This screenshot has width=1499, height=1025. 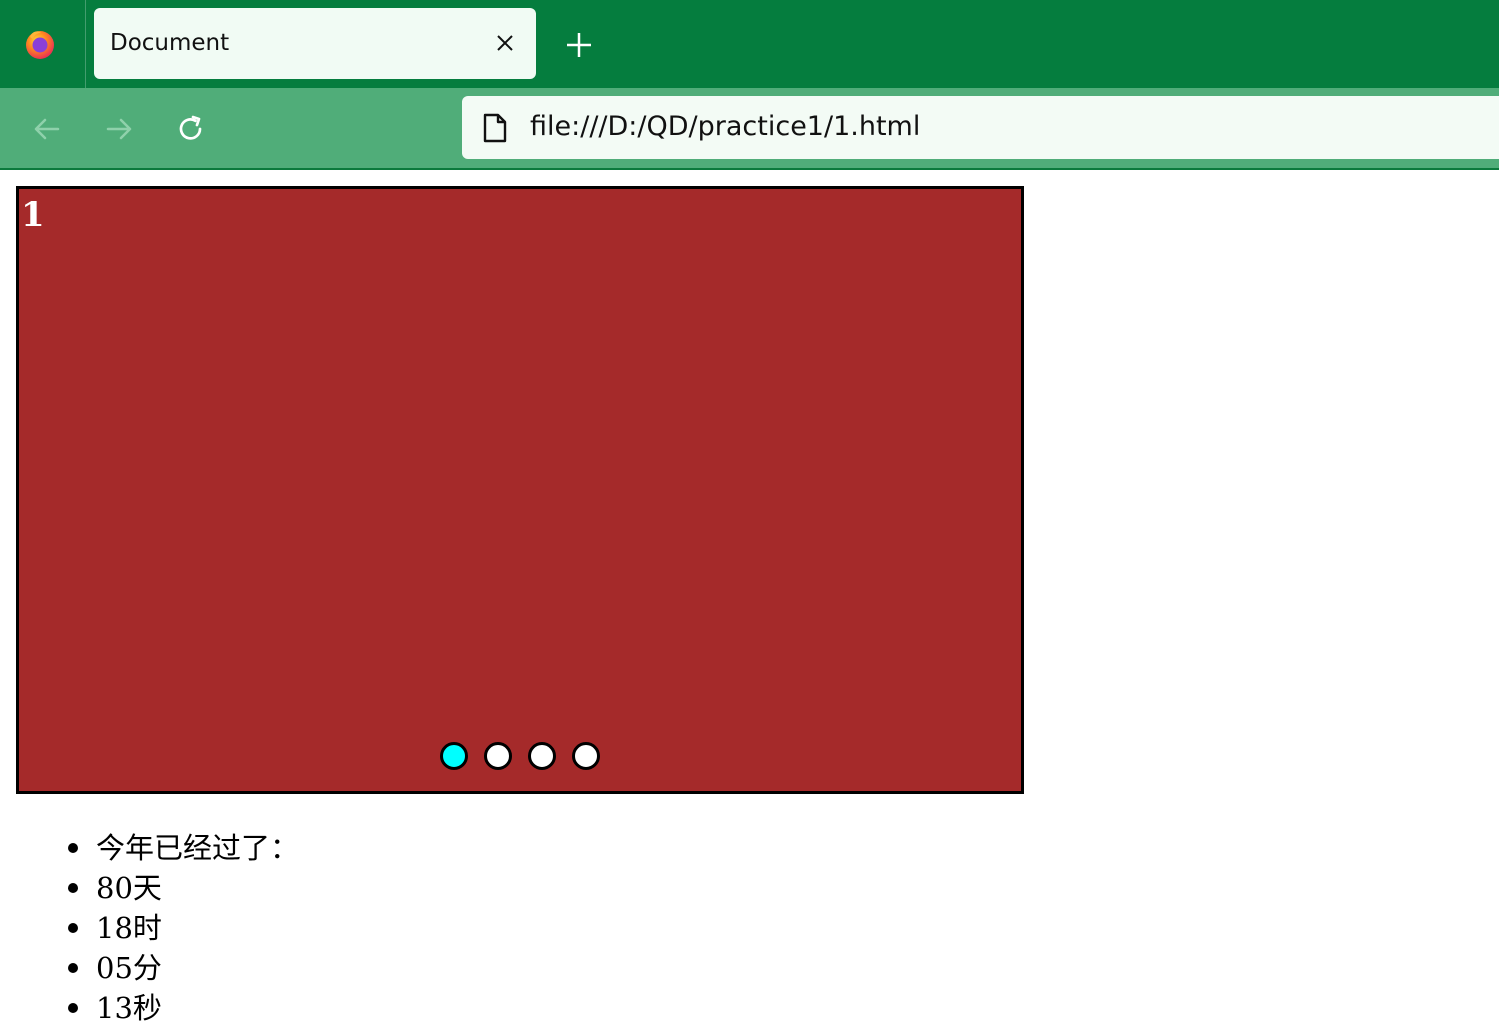 What do you see at coordinates (183, 968) in the screenshot?
I see `countdown-minutes: 05分` at bounding box center [183, 968].